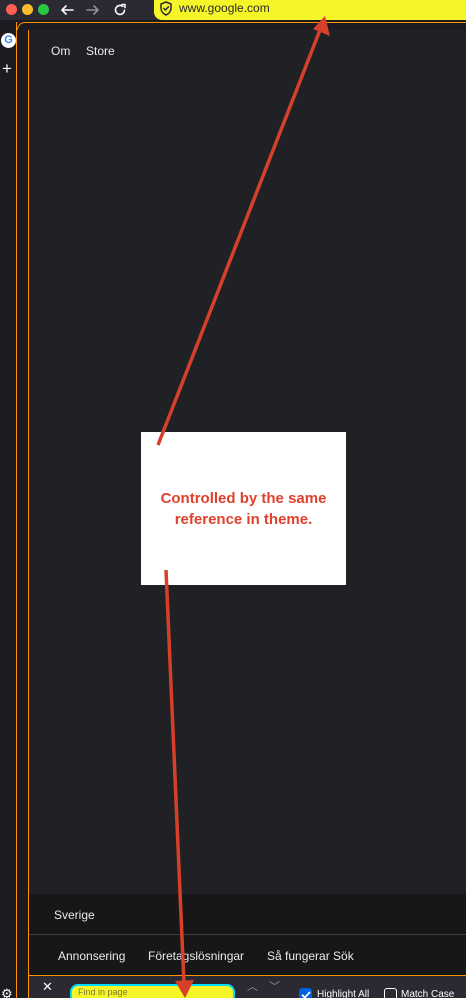 Image resolution: width=466 pixels, height=998 pixels. I want to click on link-om: Om, so click(60, 51).